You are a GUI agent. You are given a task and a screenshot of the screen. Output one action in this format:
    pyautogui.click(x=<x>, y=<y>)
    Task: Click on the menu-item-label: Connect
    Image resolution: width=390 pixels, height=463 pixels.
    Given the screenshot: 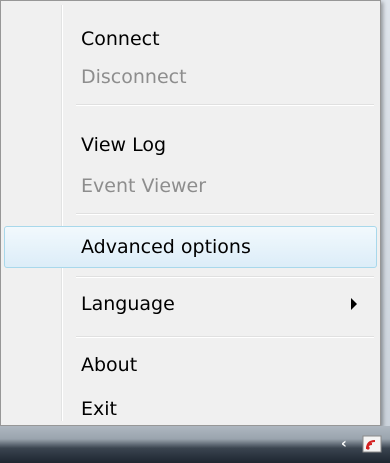 What is the action you would take?
    pyautogui.click(x=120, y=39)
    